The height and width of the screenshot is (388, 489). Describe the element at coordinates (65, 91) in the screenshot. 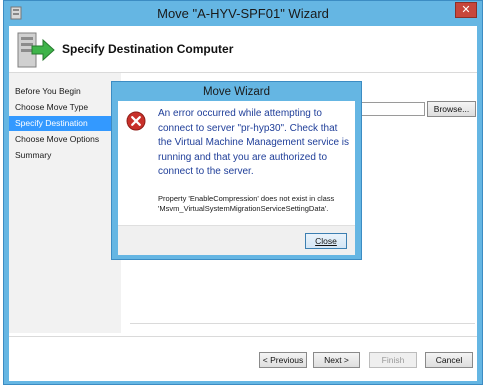

I see `nav-item-before-you-begin: Before You Begin` at that location.